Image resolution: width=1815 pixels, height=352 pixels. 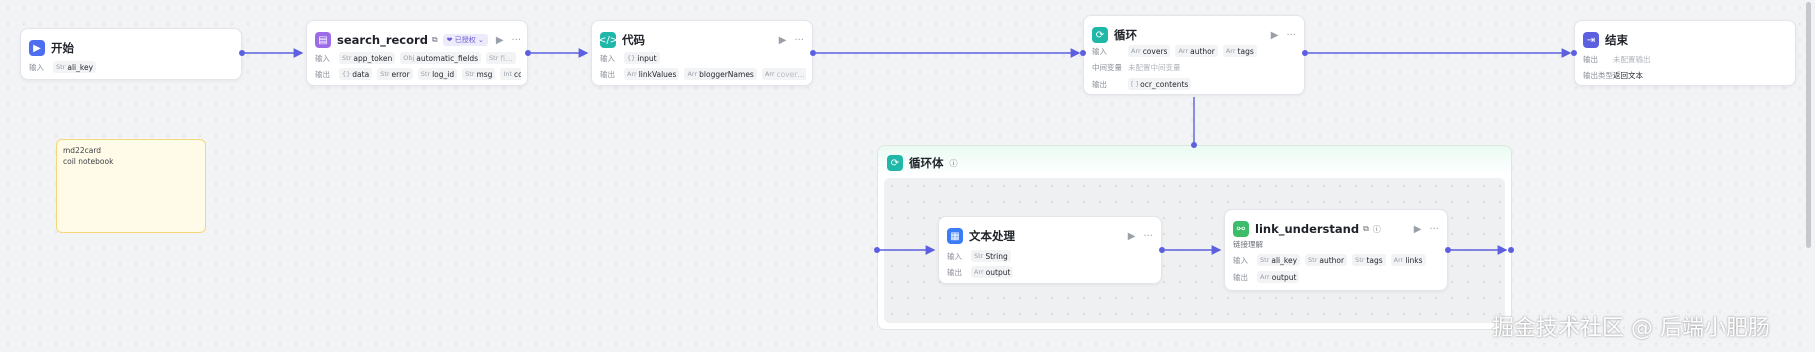 What do you see at coordinates (323, 40) in the screenshot?
I see `plugin-icon: ▤` at bounding box center [323, 40].